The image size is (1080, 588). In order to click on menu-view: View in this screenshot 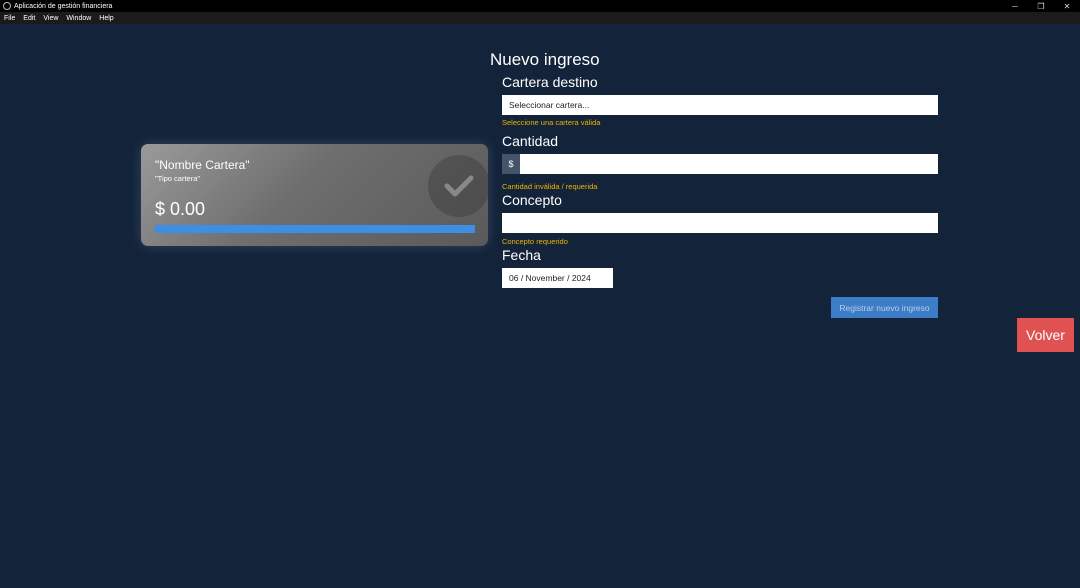, I will do `click(50, 18)`.